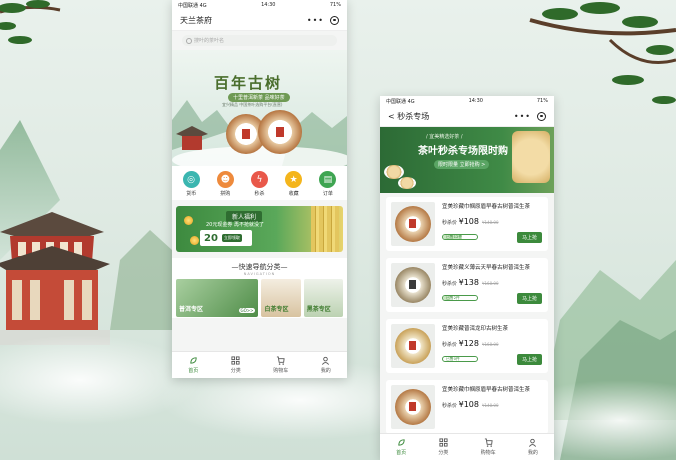 Image resolution: width=676 pixels, height=460 pixels. What do you see at coordinates (327, 194) in the screenshot?
I see `icon-label: 订单` at bounding box center [327, 194].